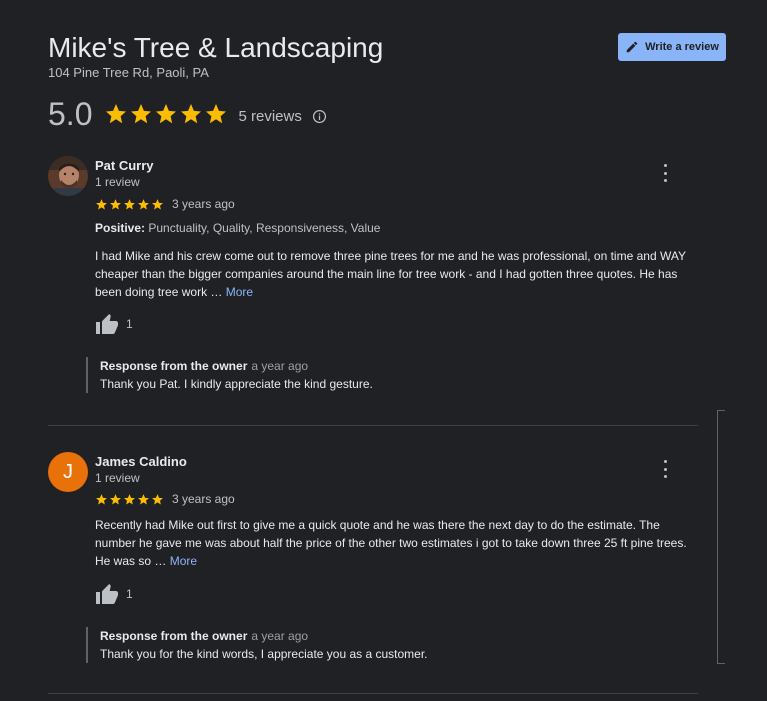 This screenshot has width=767, height=701. I want to click on avatar, so click(68, 176).